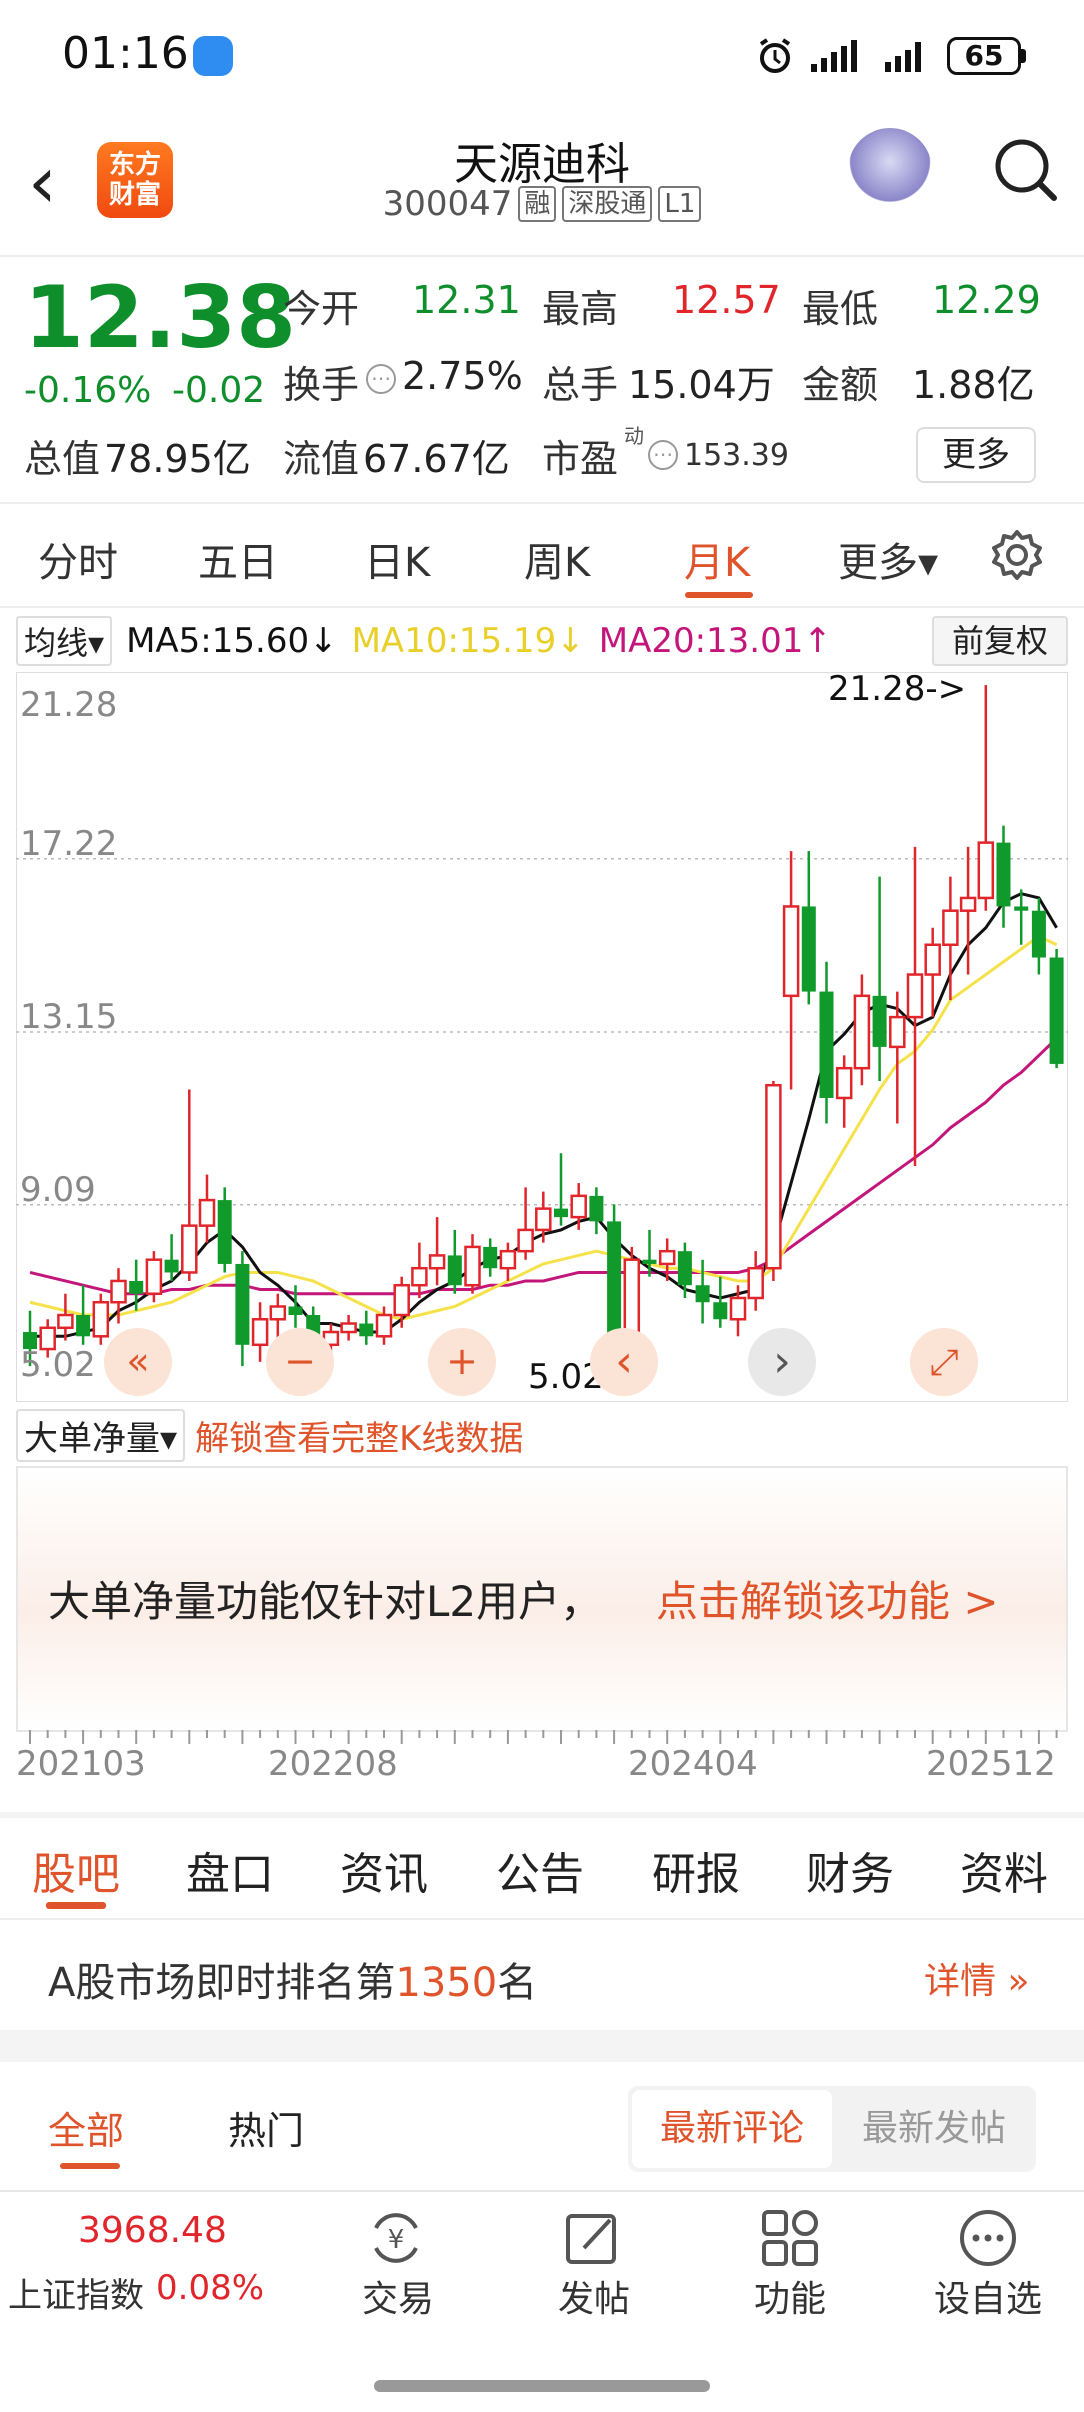 Image resolution: width=1084 pixels, height=2412 pixels. Describe the element at coordinates (92, 1438) in the screenshot. I see `indicator-select-label: 大单净量` at that location.